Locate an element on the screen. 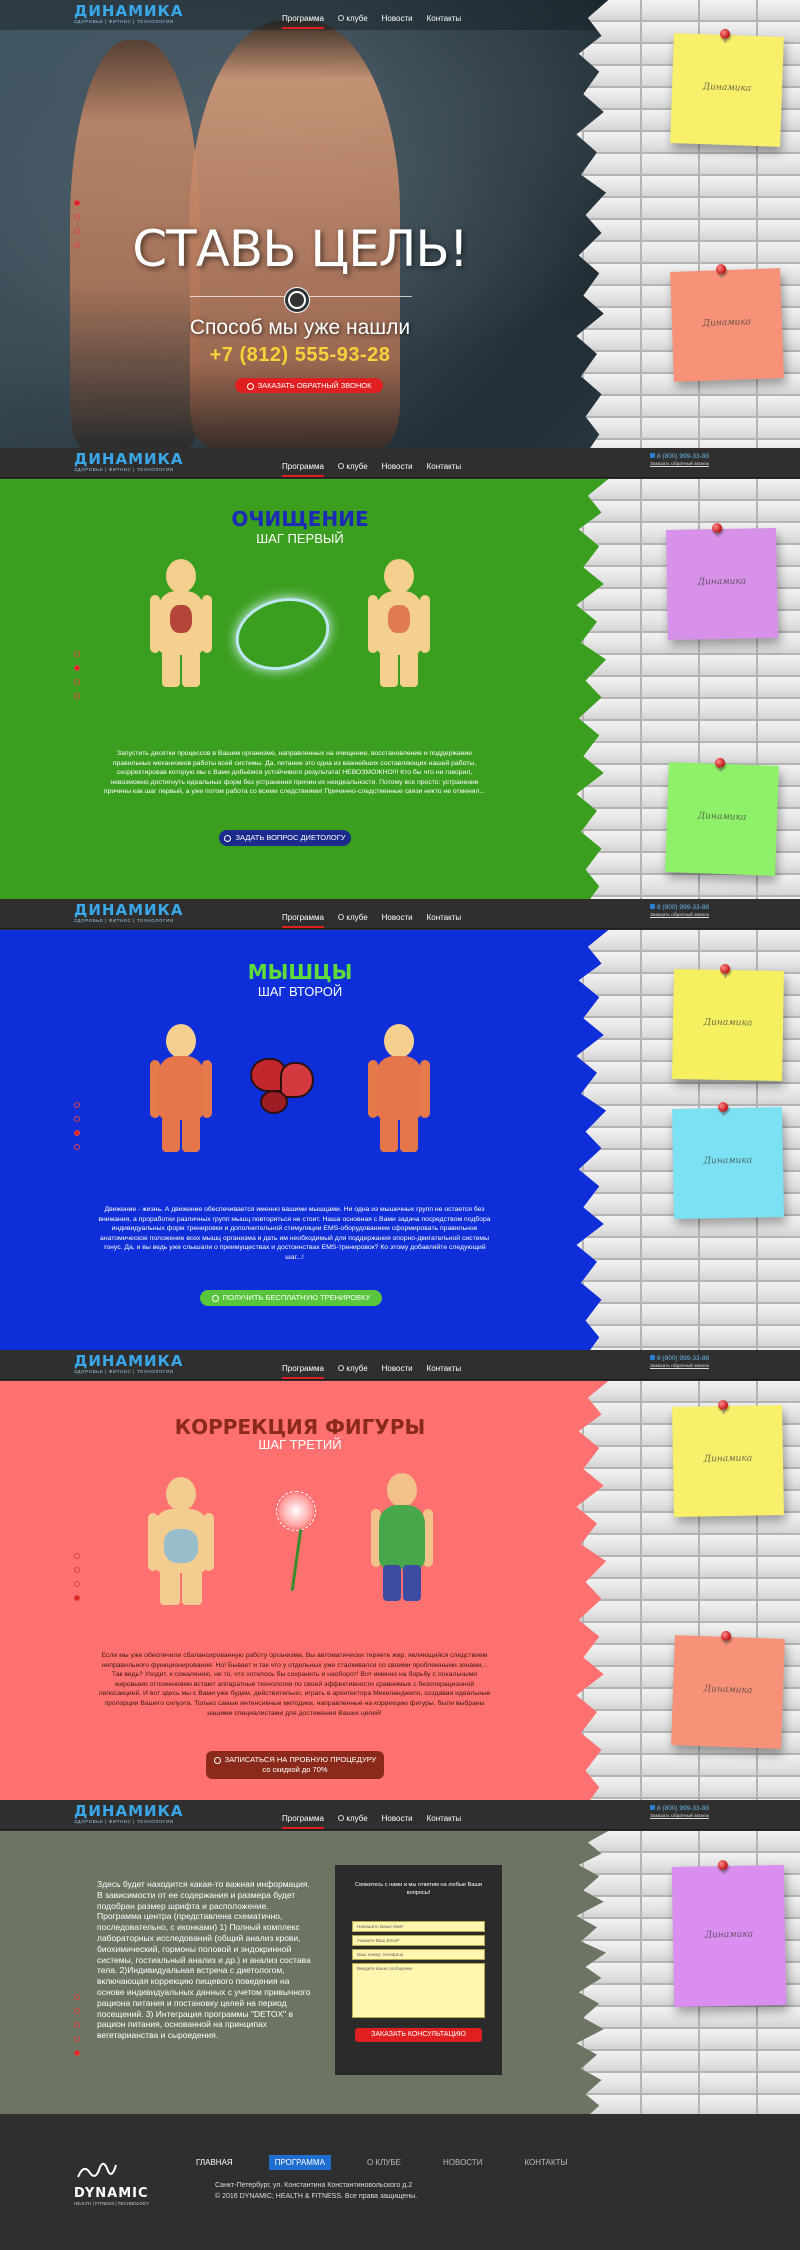  consultation-submit-button: ЗАКАЗАТЬ КОНСУЛЬТАЦИЮ is located at coordinates (418, 2035).